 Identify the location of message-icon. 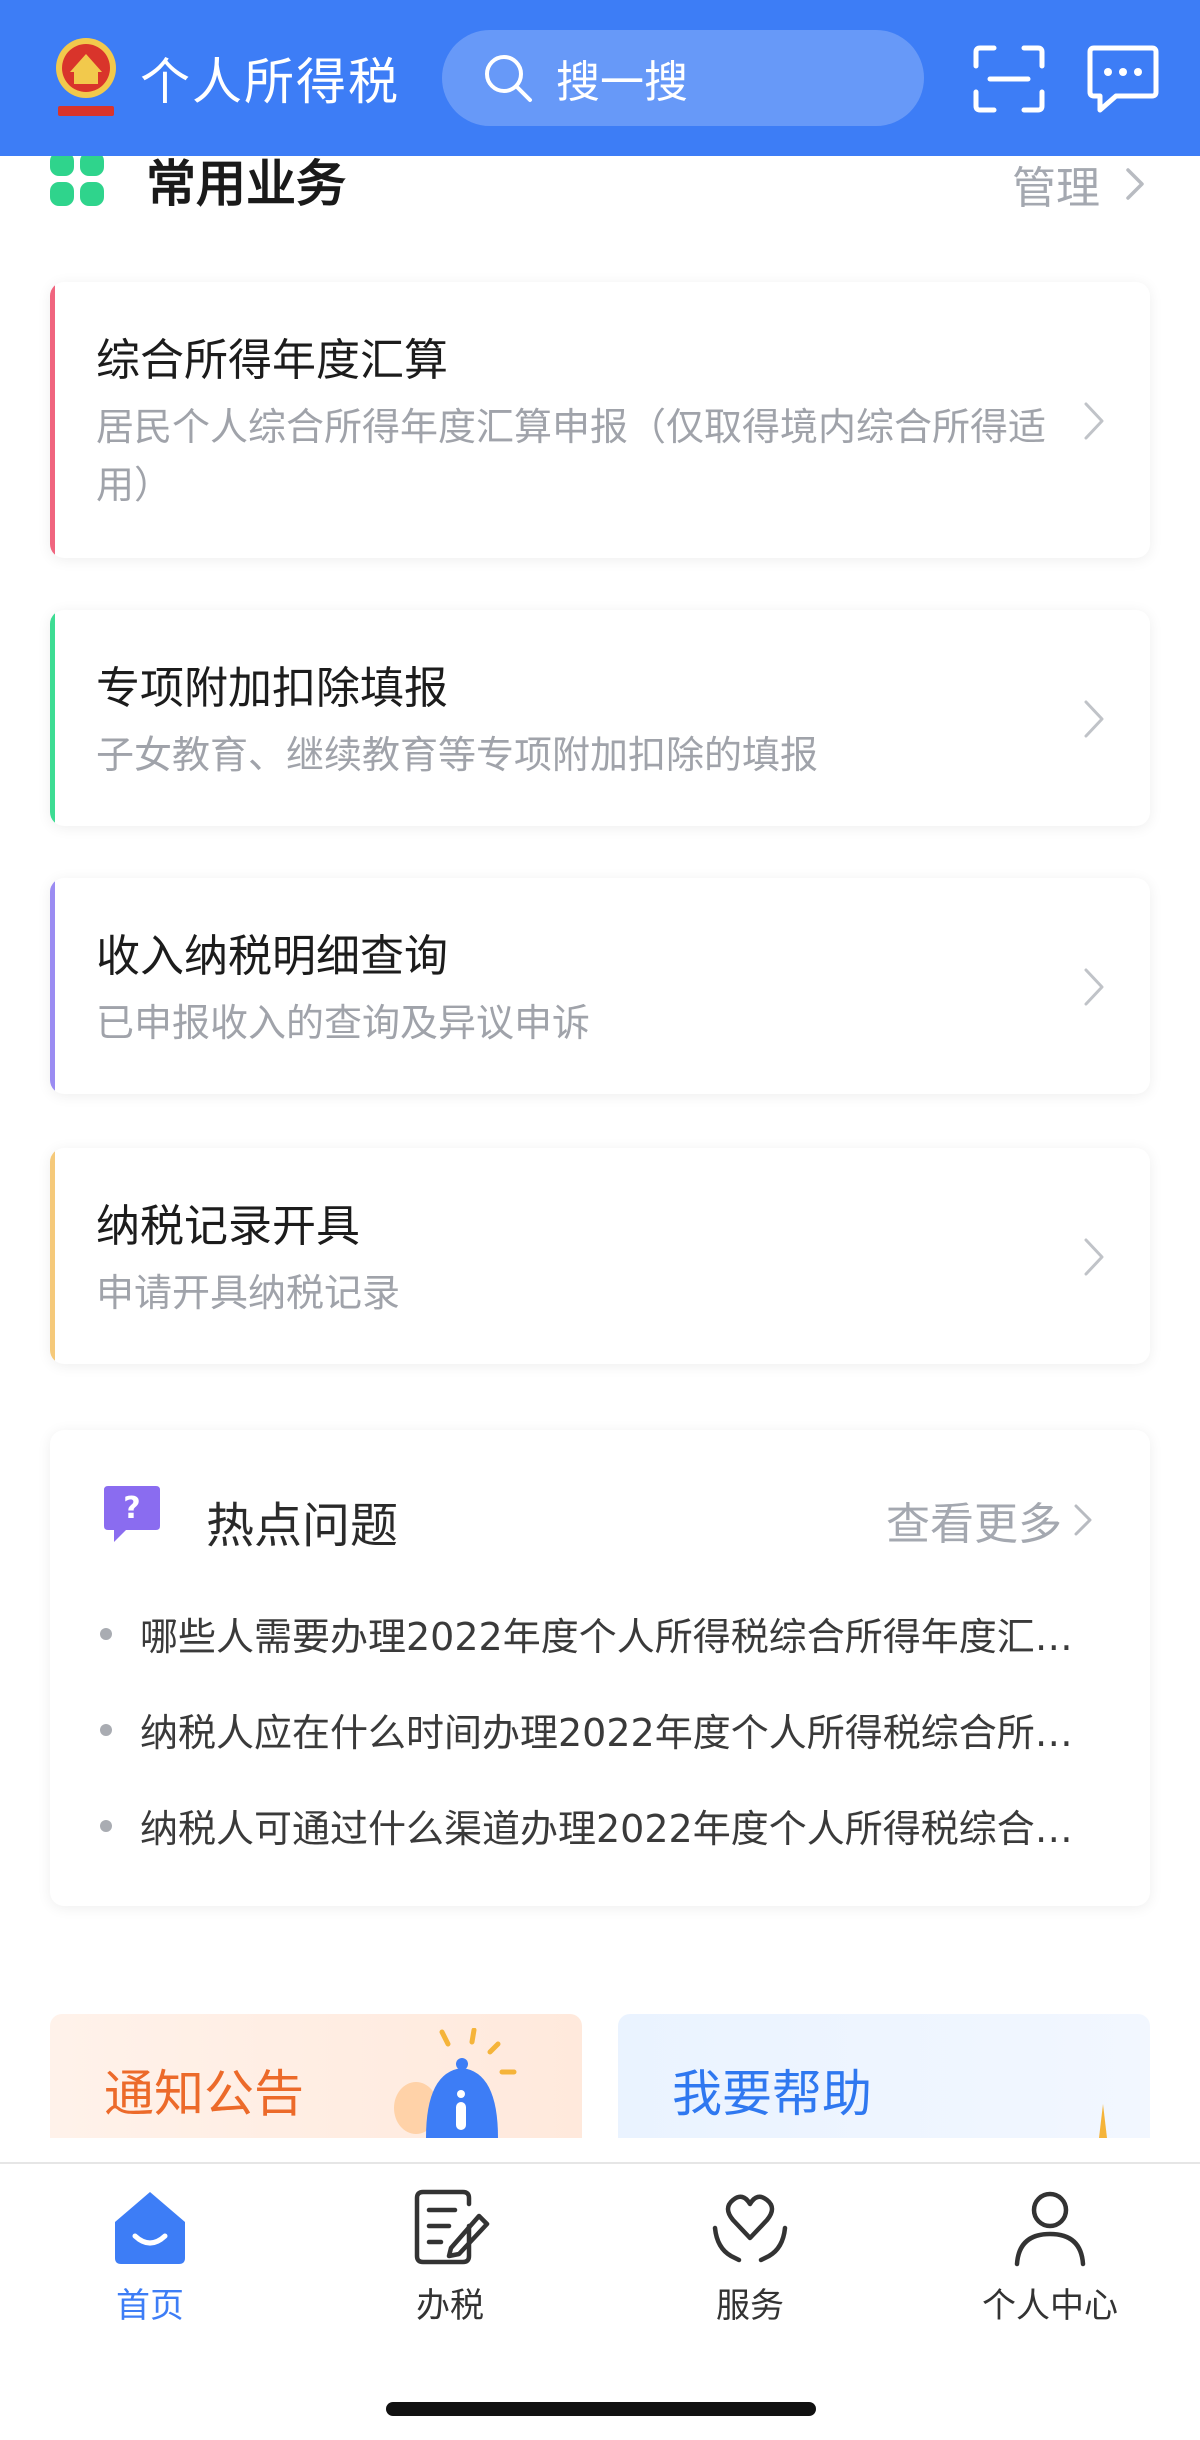
(1123, 79).